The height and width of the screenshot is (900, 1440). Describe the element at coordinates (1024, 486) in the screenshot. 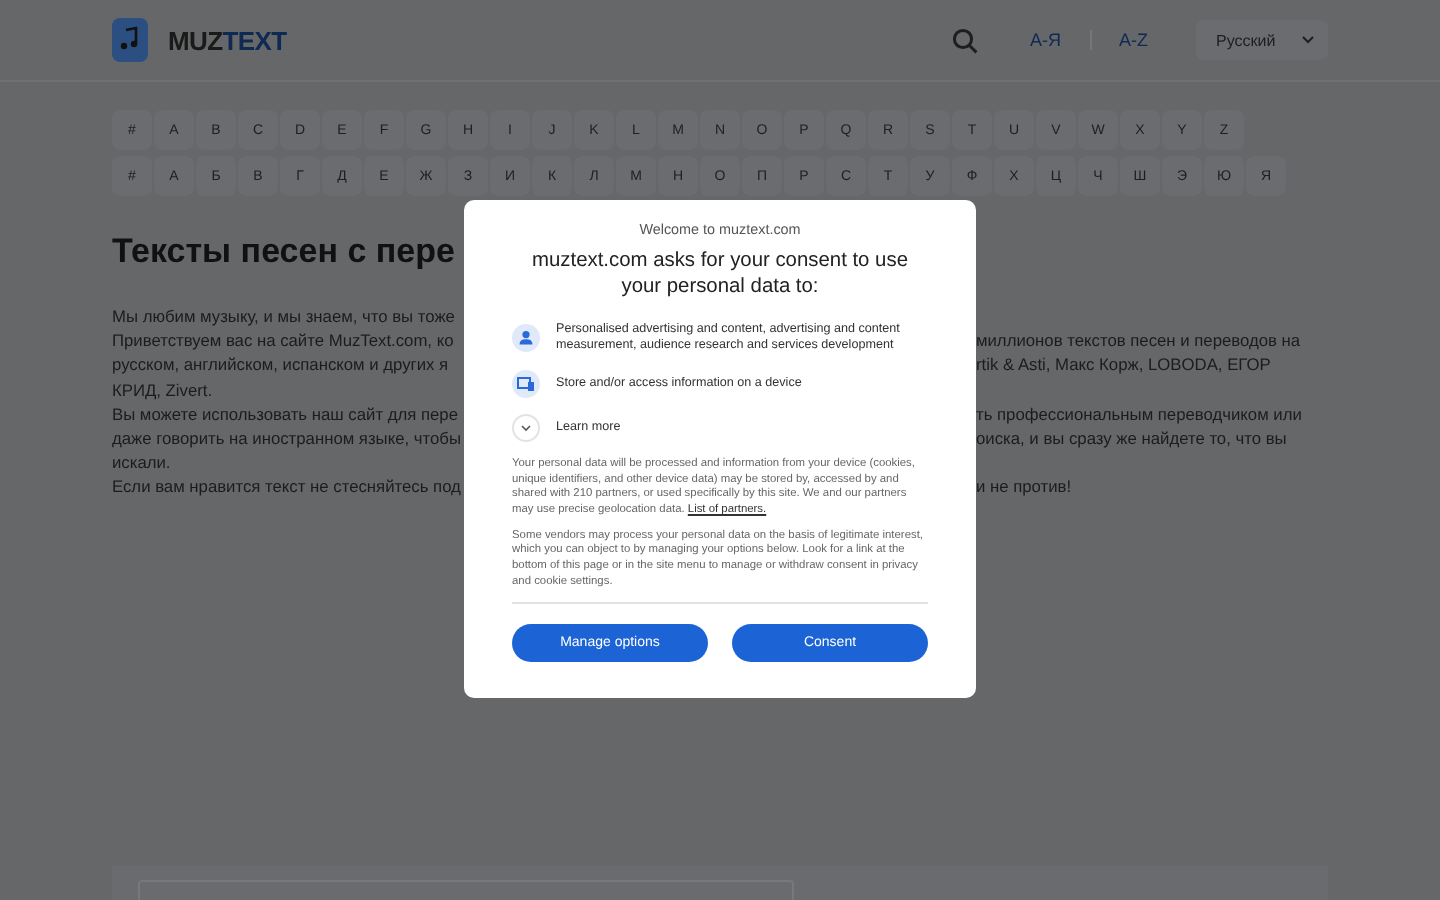

I see `intro-text: и не против!` at that location.